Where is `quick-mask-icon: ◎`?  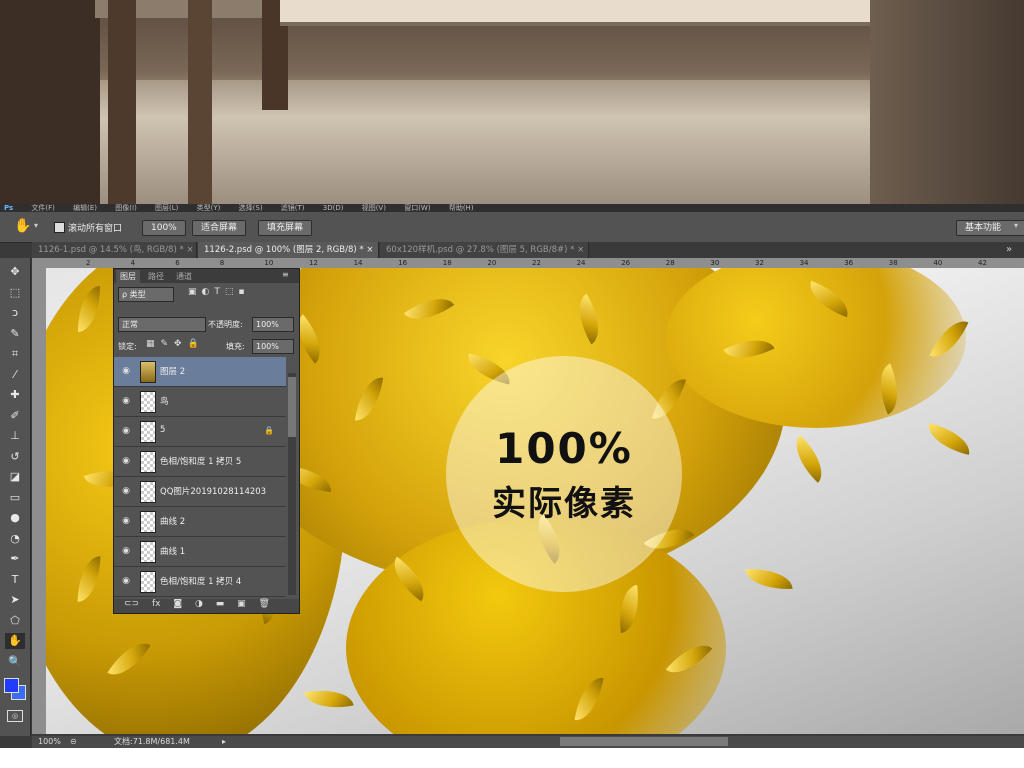 quick-mask-icon: ◎ is located at coordinates (15, 716).